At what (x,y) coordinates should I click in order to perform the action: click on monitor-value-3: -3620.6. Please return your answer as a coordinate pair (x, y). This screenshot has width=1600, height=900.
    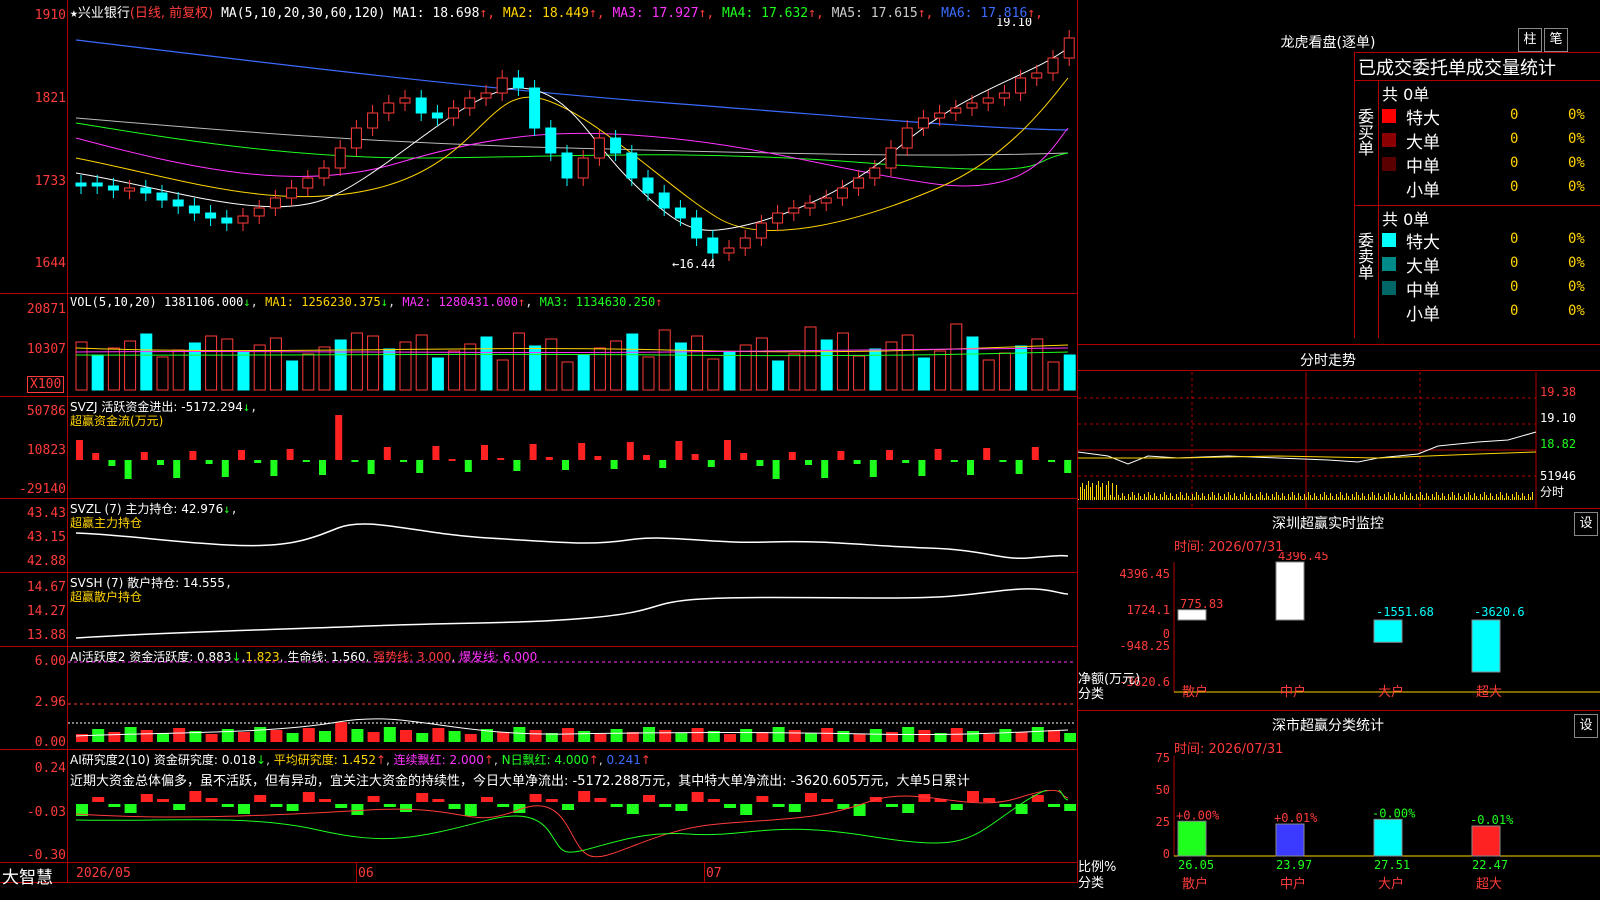
    Looking at the image, I should click on (1499, 612).